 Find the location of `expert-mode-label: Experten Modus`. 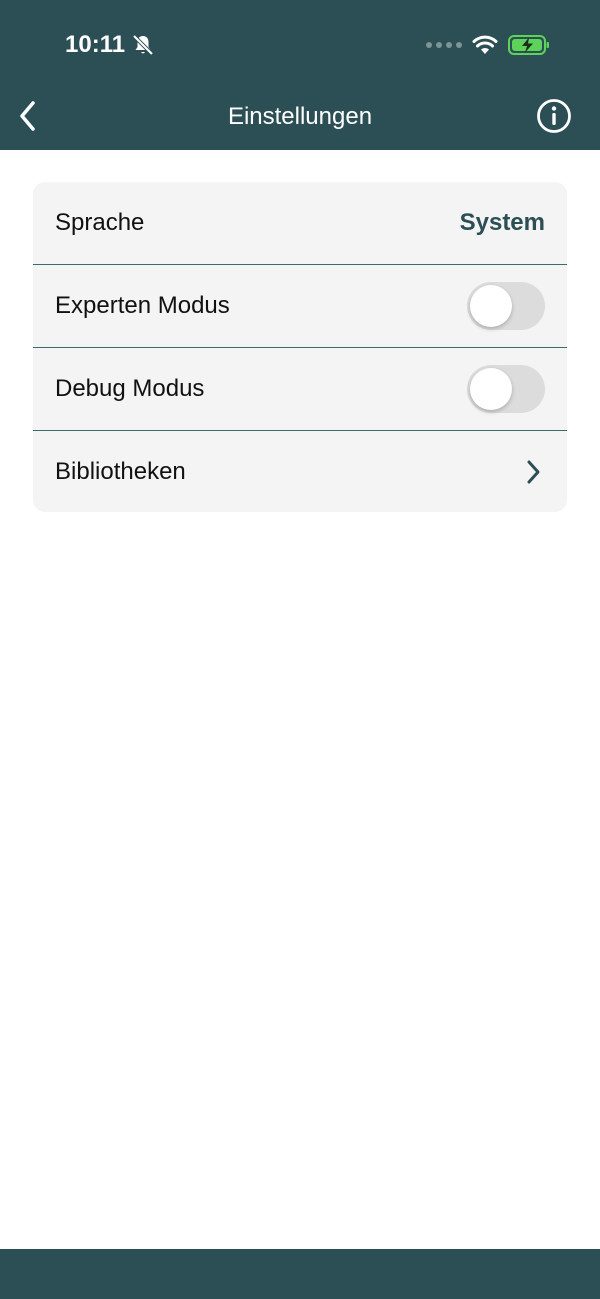

expert-mode-label: Experten Modus is located at coordinates (142, 305).